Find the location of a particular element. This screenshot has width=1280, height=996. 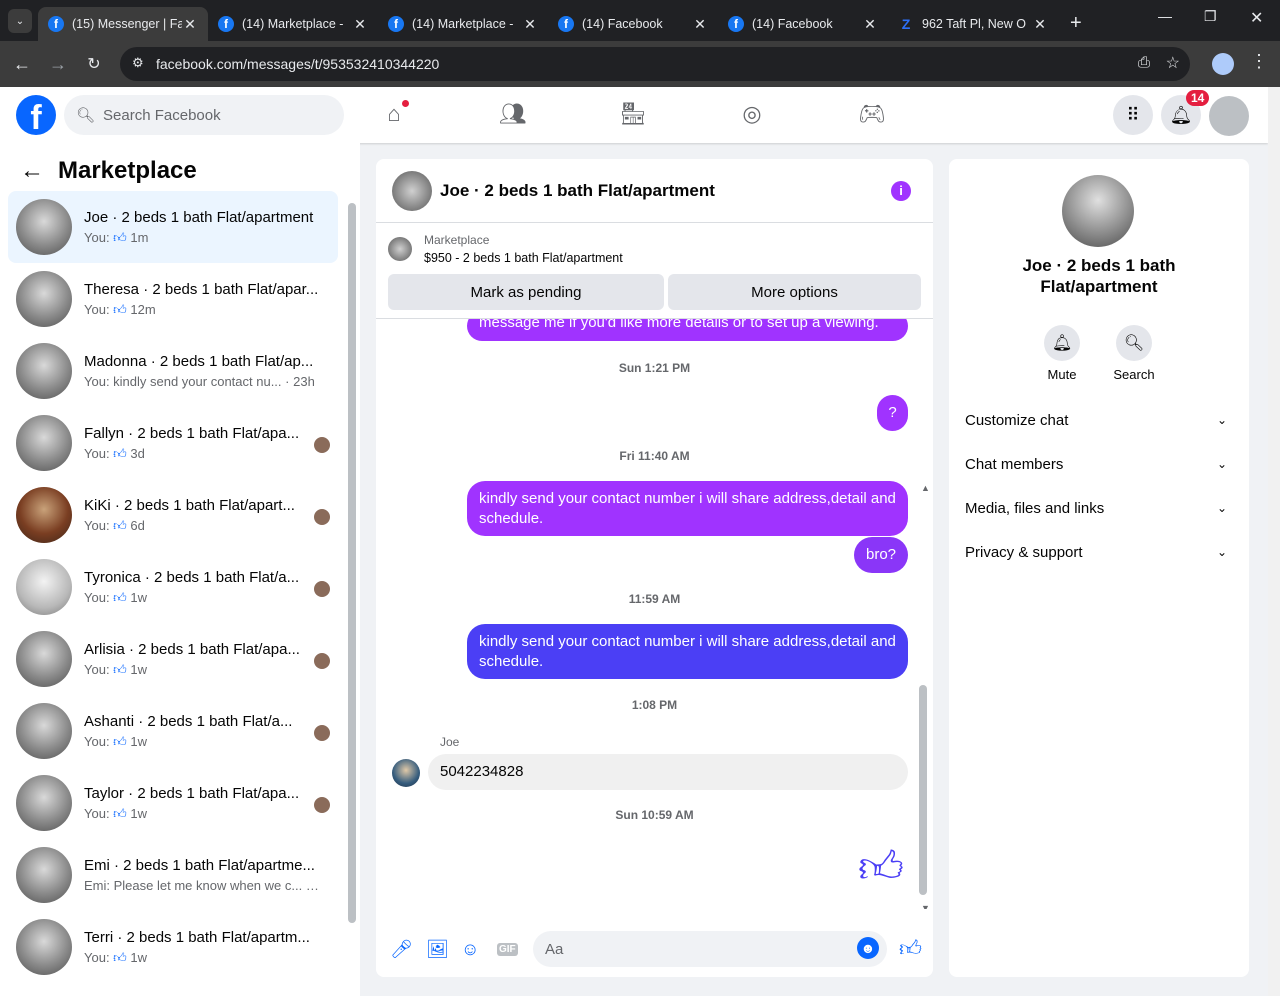

sender-avatar is located at coordinates (406, 773).